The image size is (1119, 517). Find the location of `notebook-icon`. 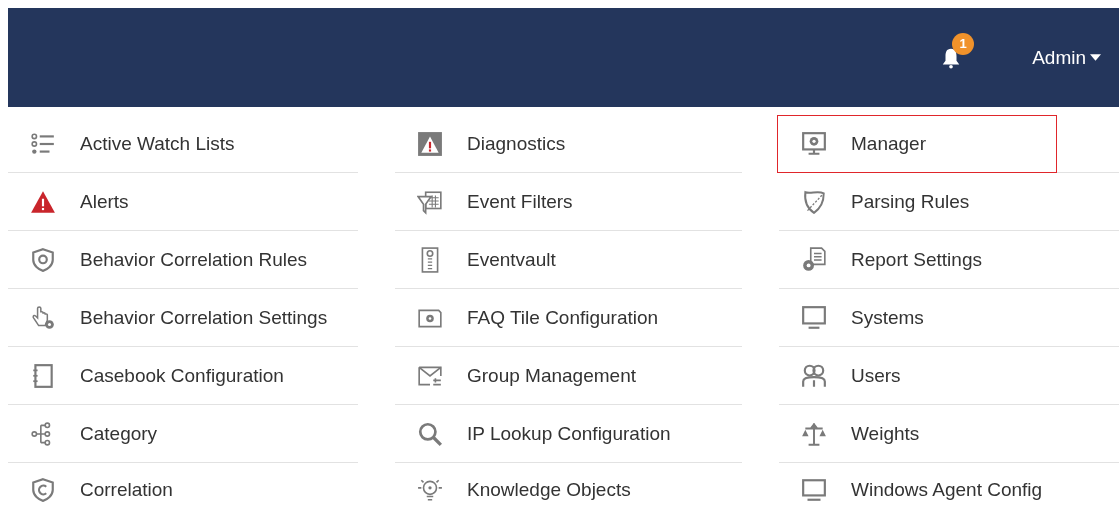

notebook-icon is located at coordinates (43, 375).